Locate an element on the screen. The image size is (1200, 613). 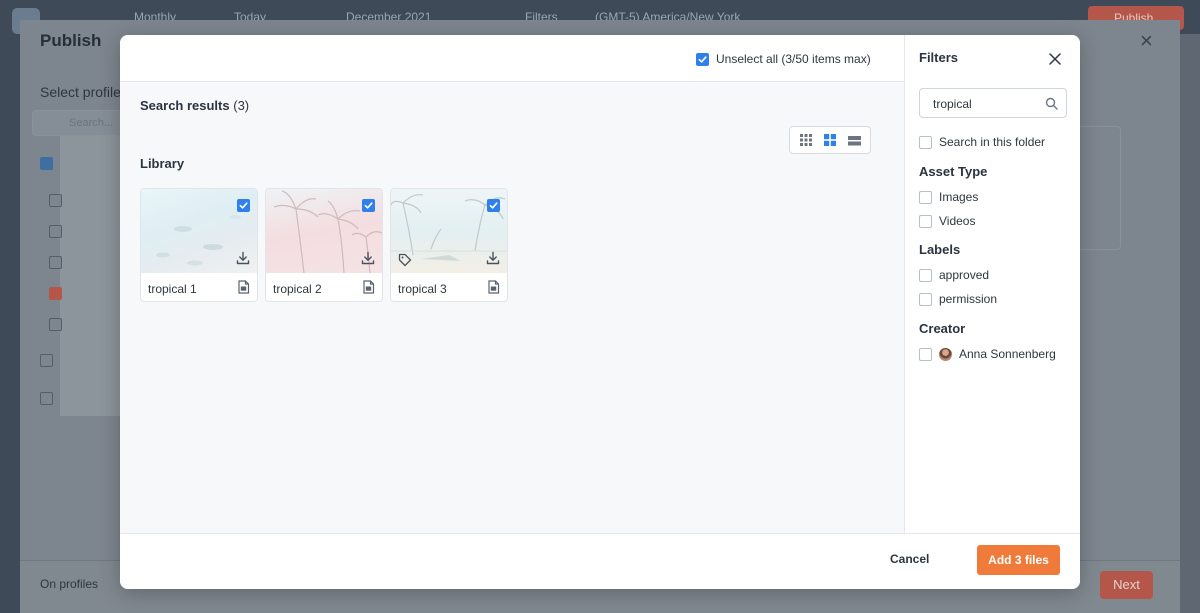
modal-footer: Cancel Add 3 files is located at coordinates (600, 561).